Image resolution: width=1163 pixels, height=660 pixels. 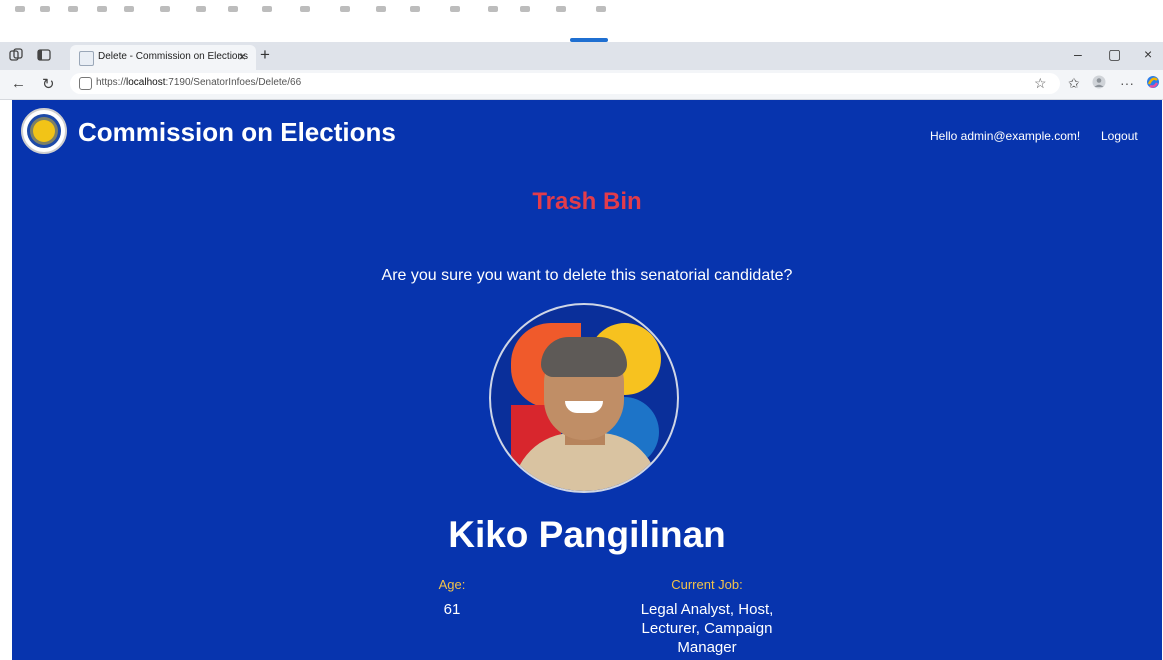 What do you see at coordinates (707, 609) in the screenshot?
I see `job-value-line: Legal Analyst, Host,` at bounding box center [707, 609].